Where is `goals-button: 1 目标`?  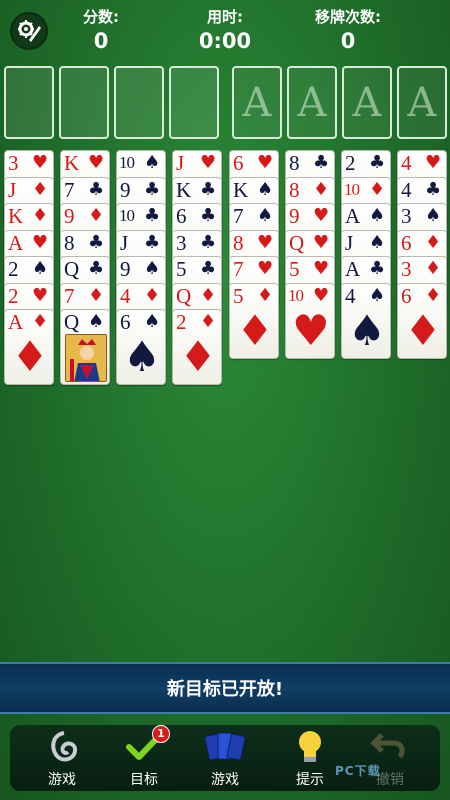 goals-button: 1 目标 is located at coordinates (144, 758).